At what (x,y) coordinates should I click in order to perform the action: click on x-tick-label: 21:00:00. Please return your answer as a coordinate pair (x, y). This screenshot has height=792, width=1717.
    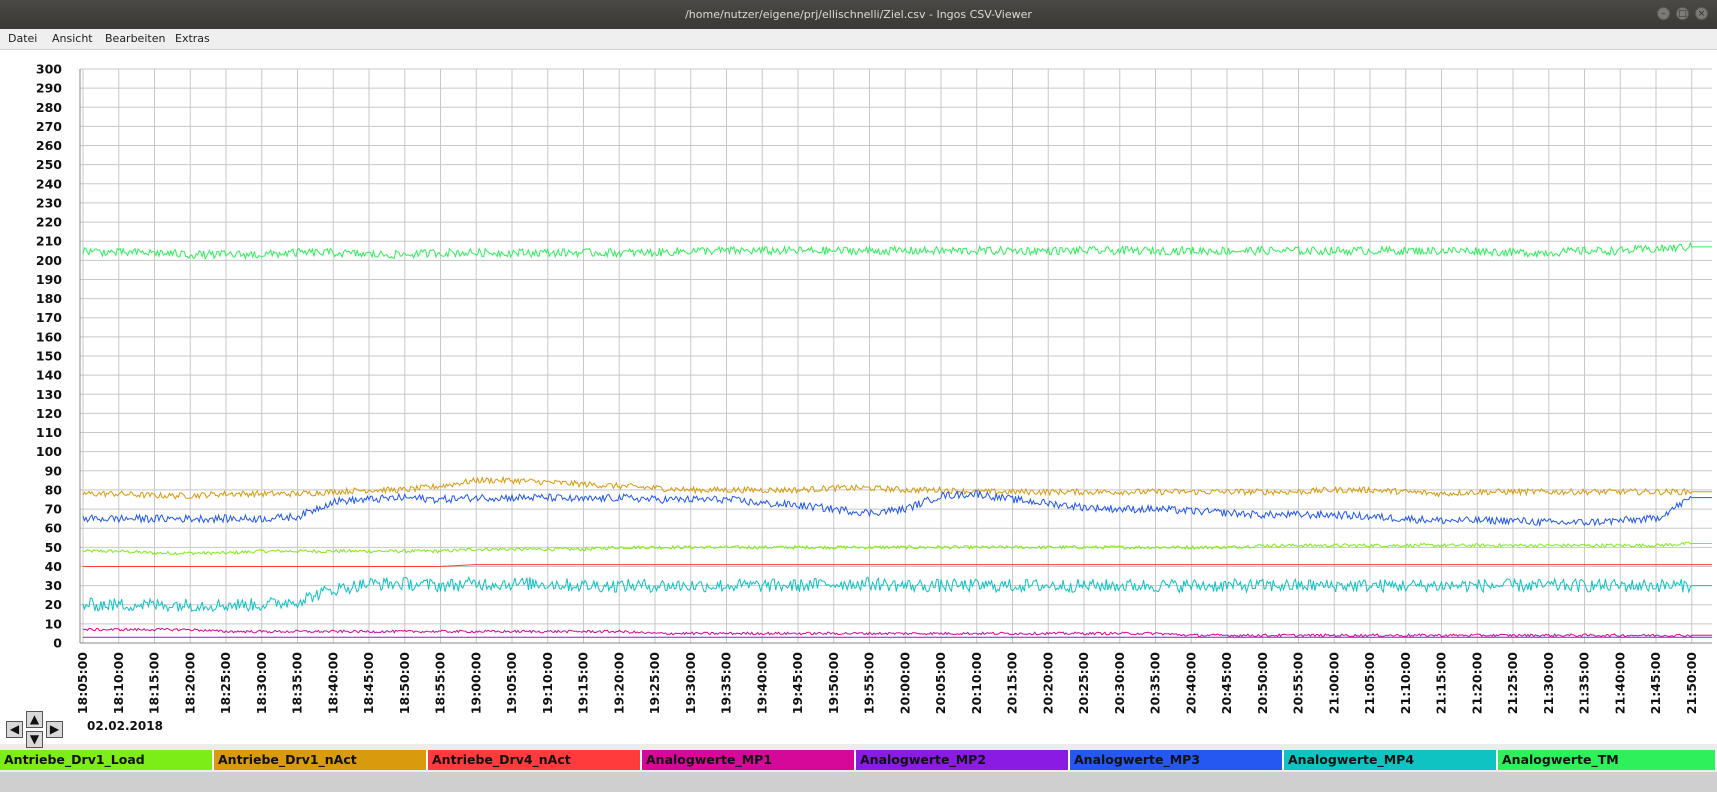
    Looking at the image, I should click on (1333, 683).